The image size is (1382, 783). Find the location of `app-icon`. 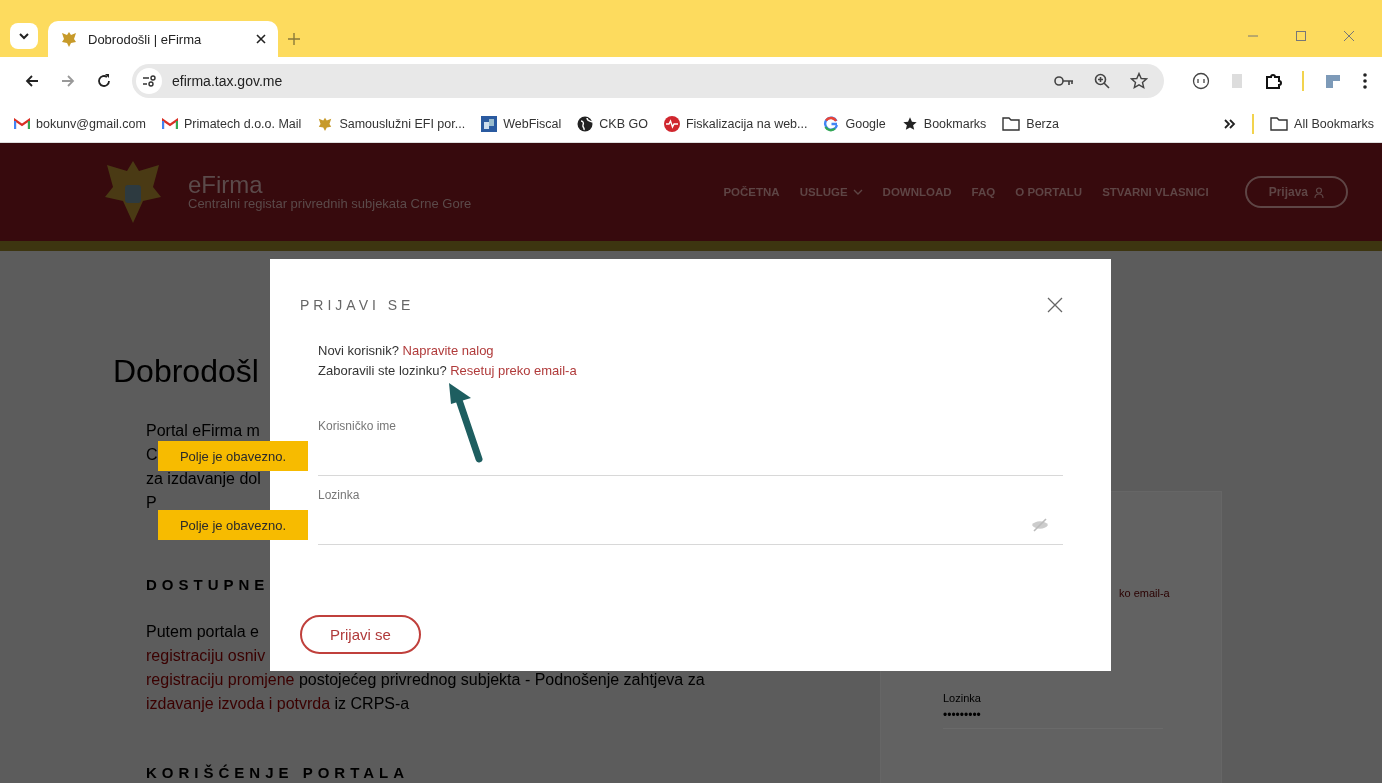

app-icon is located at coordinates (489, 123).